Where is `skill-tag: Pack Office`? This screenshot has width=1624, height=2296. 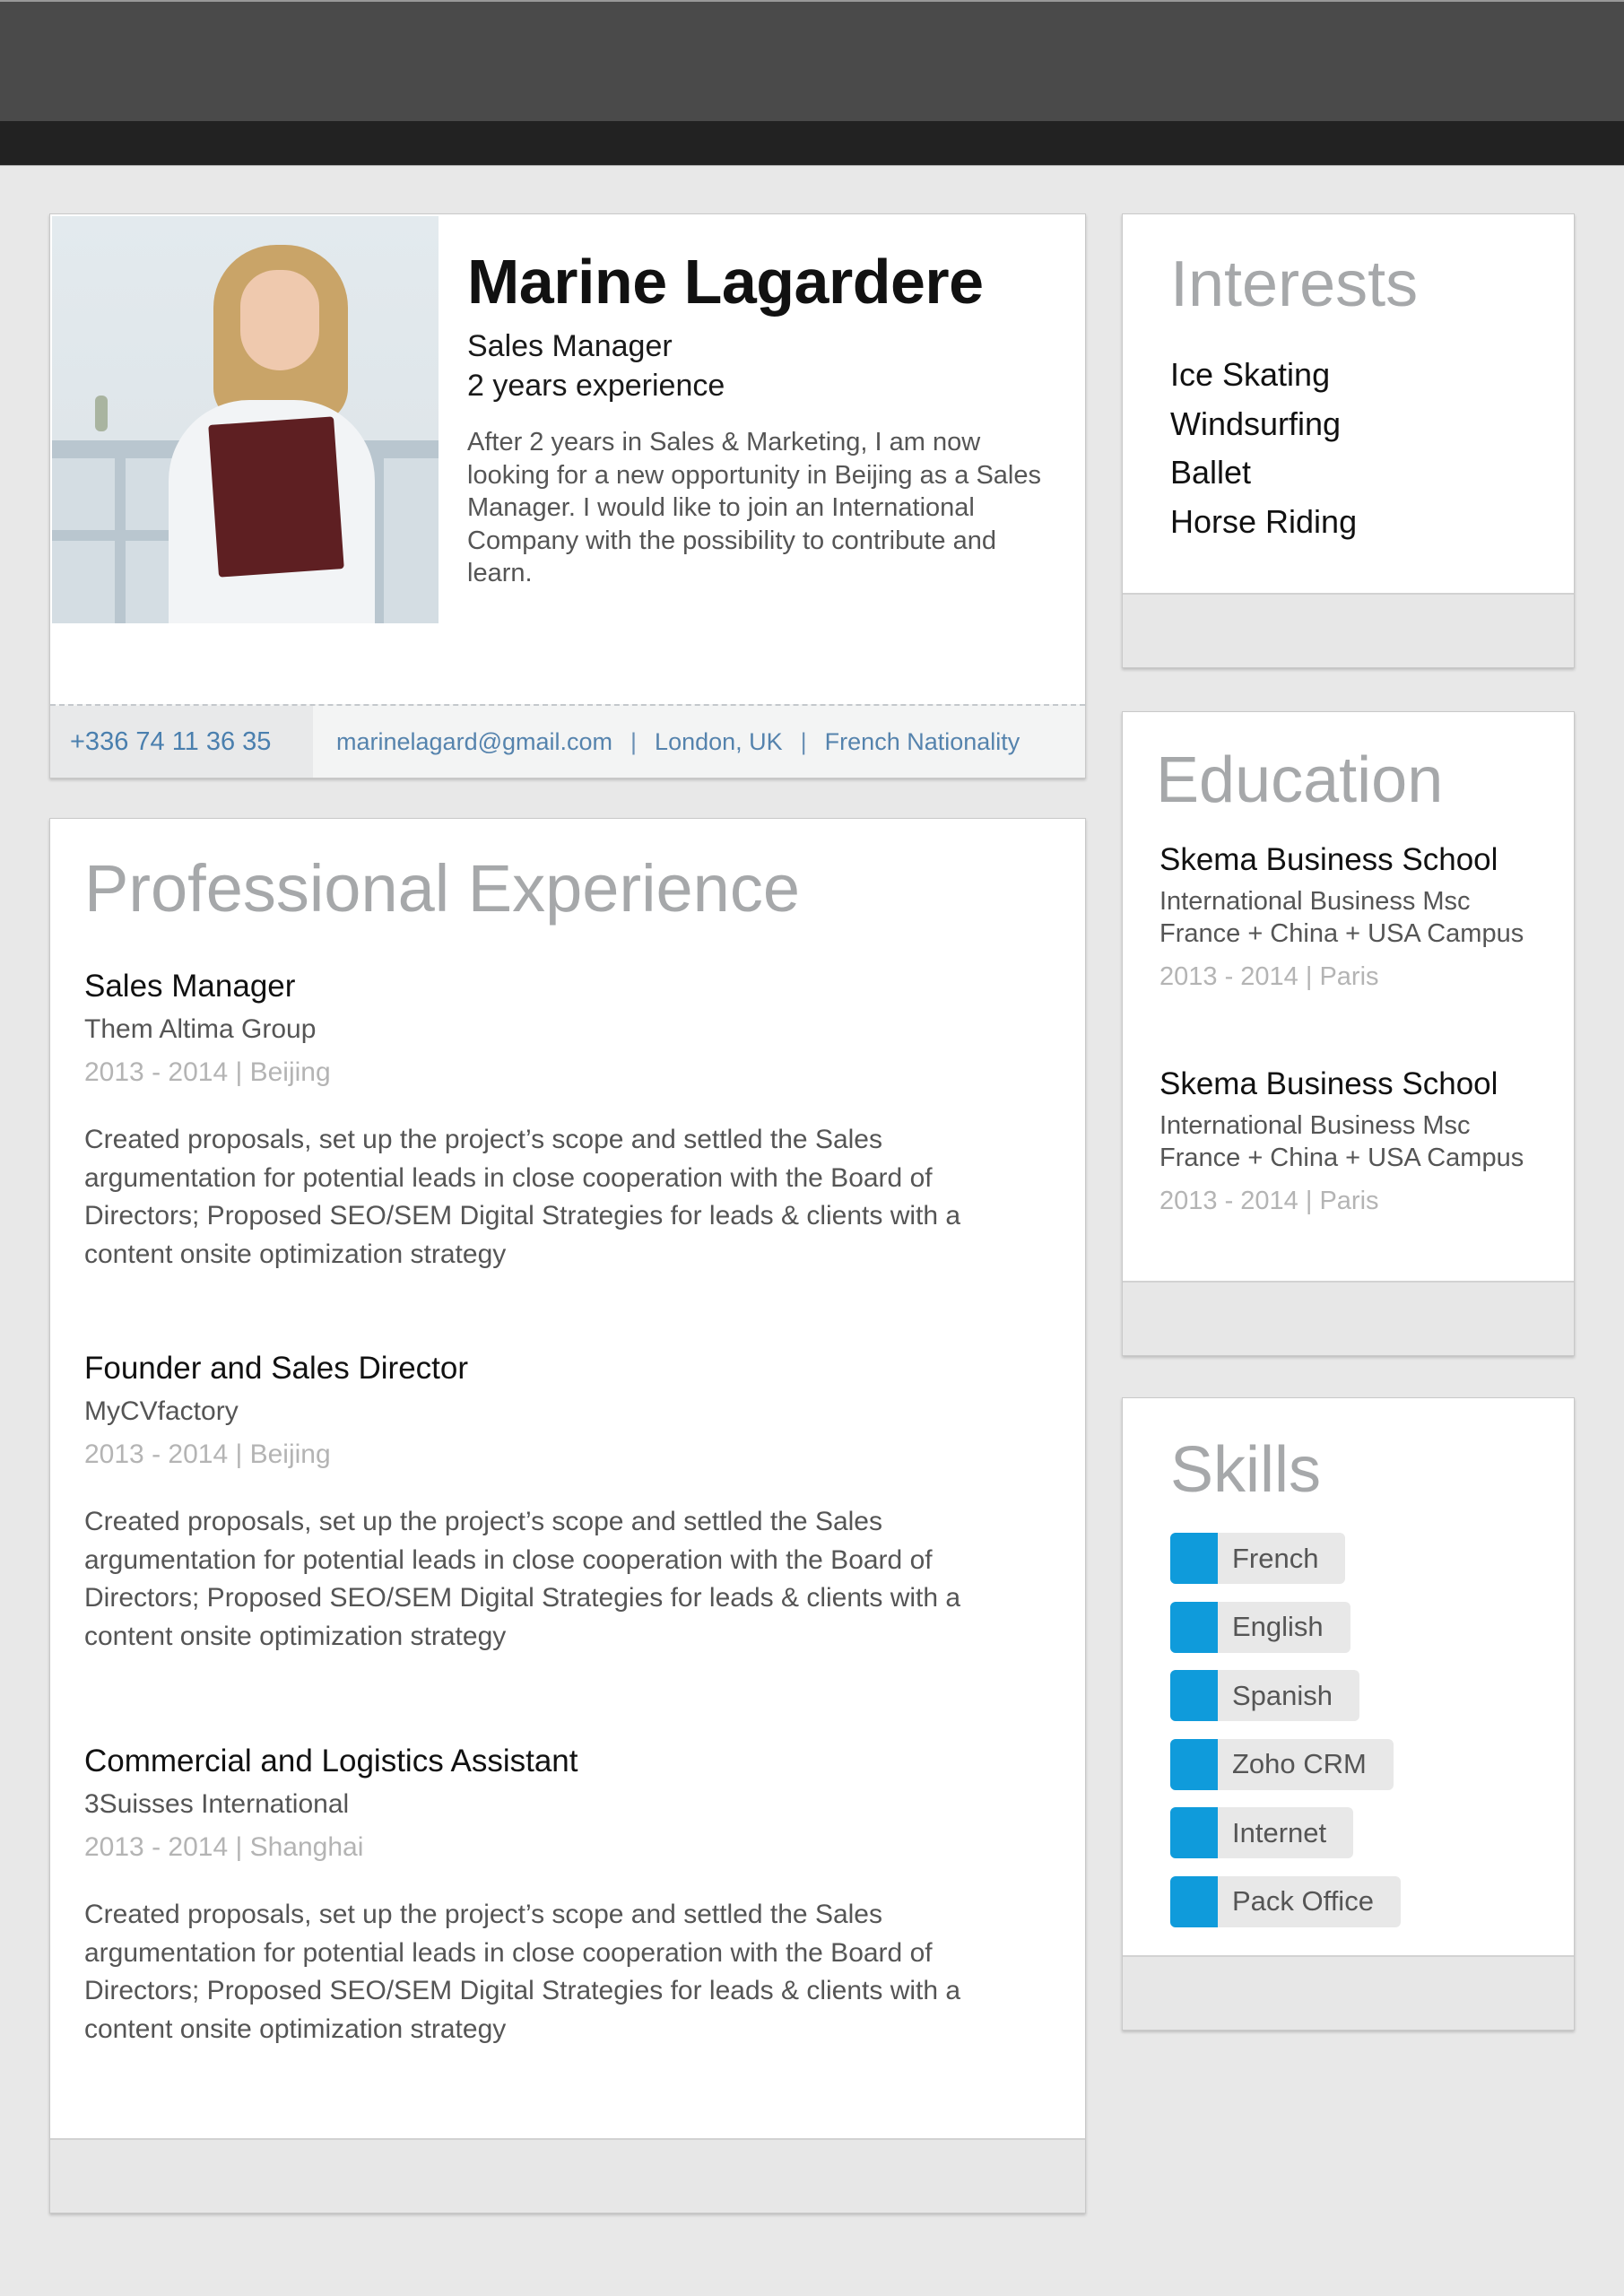
skill-tag: Pack Office is located at coordinates (1285, 1901).